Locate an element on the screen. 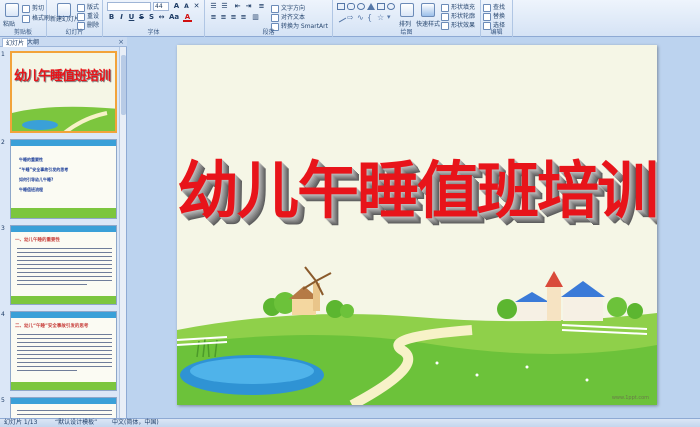 Image resolution: width=700 pixels, height=427 pixels. shape-curve-icon: ∿ is located at coordinates (361, 18).